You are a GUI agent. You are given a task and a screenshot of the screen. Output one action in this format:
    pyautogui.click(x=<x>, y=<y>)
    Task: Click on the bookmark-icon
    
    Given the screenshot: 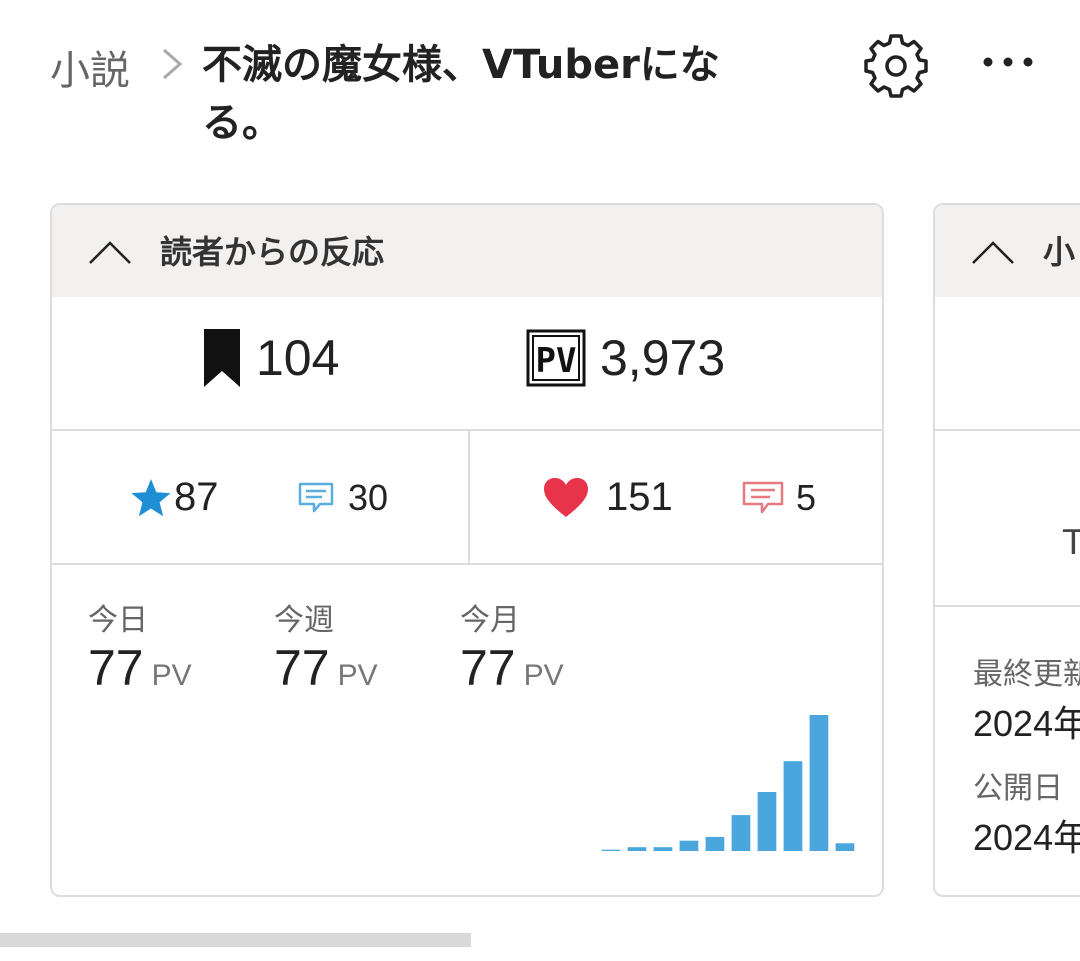 What is the action you would take?
    pyautogui.click(x=222, y=358)
    